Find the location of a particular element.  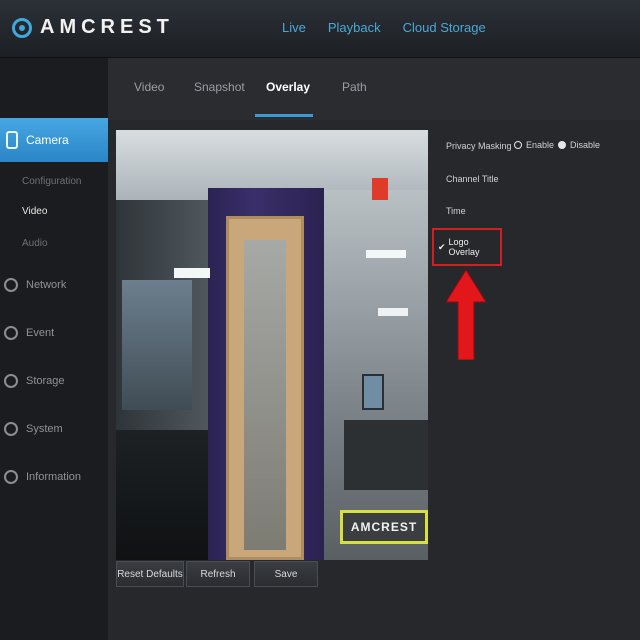

video-logo-overlay: AMCREST is located at coordinates (384, 527).